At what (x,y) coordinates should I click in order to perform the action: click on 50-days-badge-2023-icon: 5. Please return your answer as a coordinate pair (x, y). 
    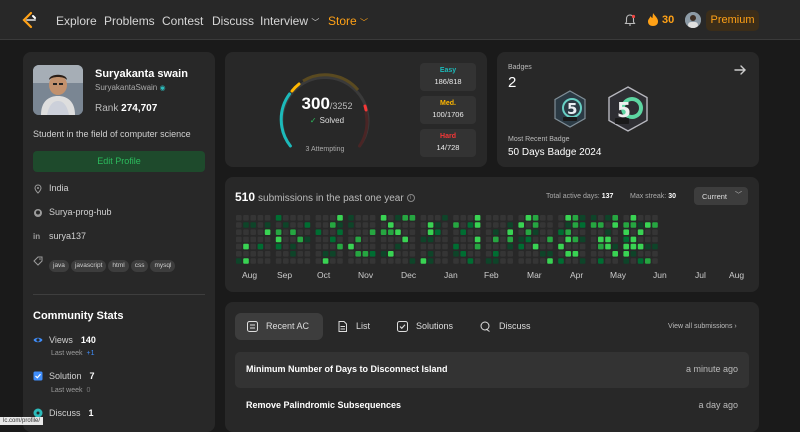
    Looking at the image, I should click on (570, 109).